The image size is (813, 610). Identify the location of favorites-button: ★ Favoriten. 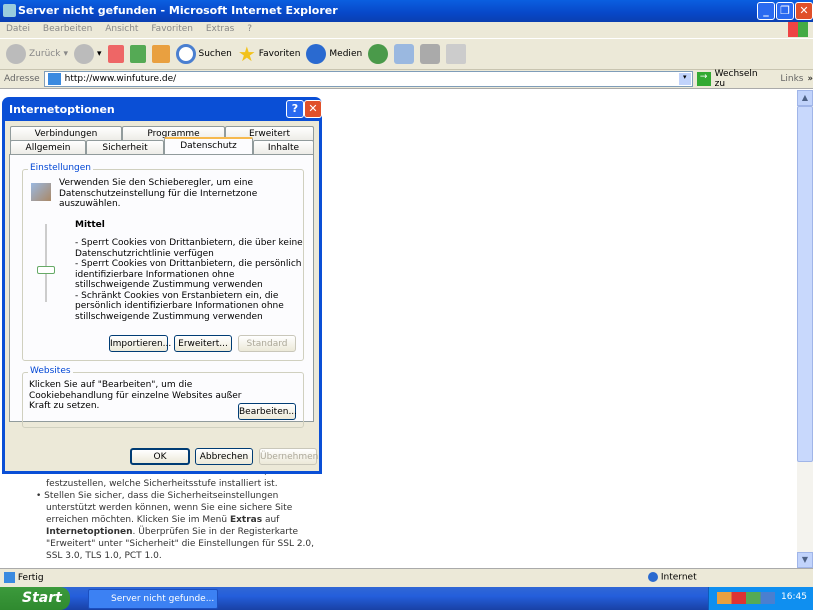
(269, 54).